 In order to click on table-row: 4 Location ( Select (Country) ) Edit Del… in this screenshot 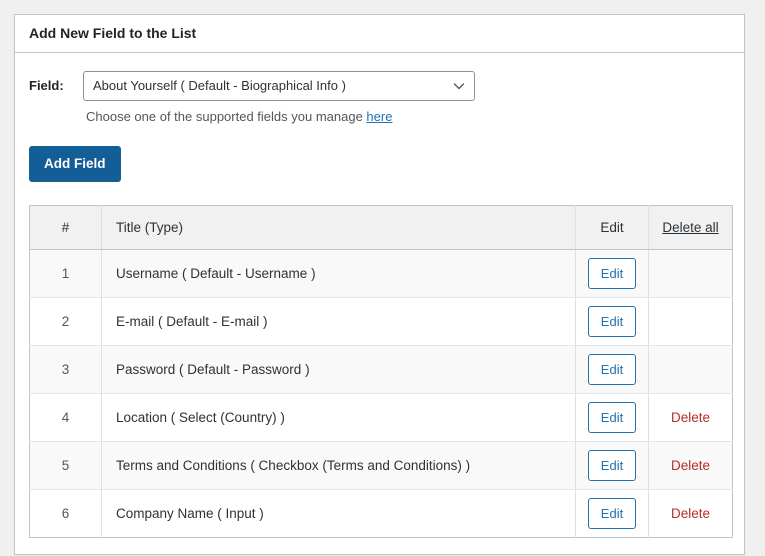, I will do `click(381, 417)`.